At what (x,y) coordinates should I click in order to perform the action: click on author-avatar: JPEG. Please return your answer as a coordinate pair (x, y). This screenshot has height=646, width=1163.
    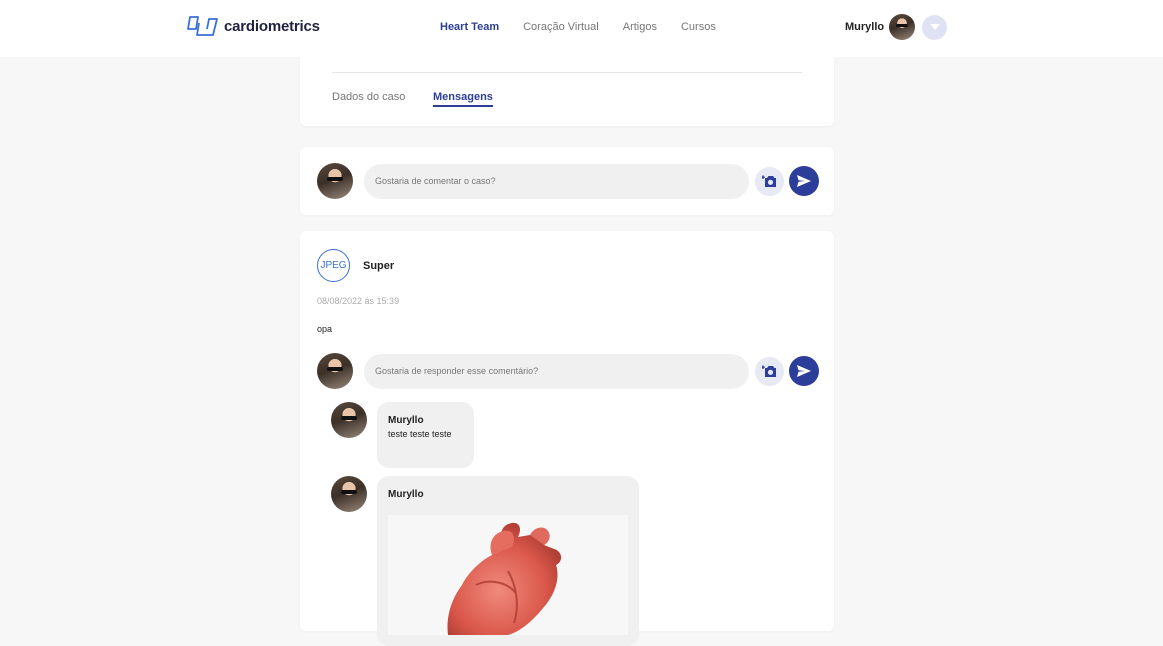
    Looking at the image, I should click on (333, 265).